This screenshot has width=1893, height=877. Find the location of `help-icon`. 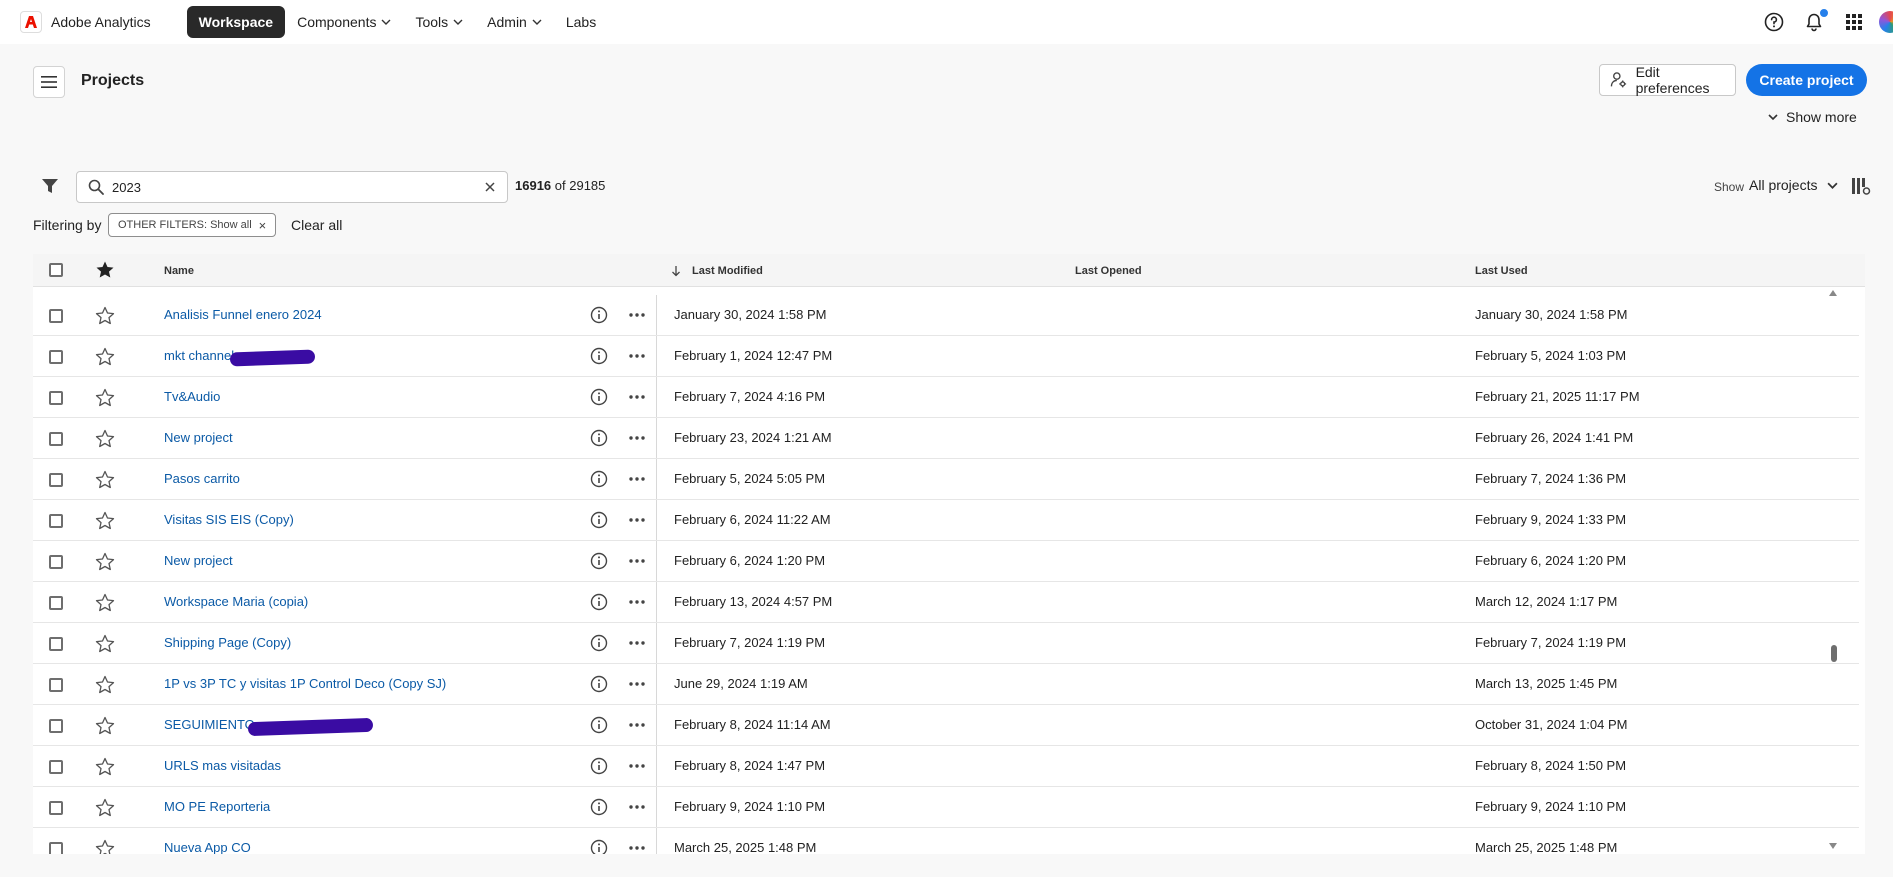

help-icon is located at coordinates (1774, 22).